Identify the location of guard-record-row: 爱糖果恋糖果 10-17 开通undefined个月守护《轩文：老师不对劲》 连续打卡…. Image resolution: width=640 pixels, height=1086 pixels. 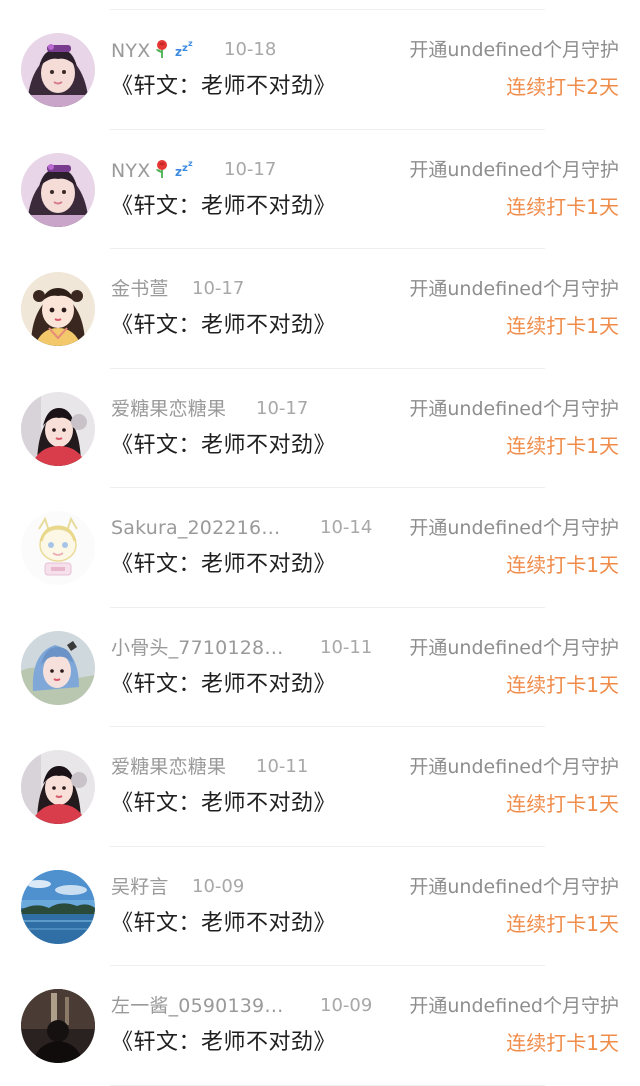
(320, 428).